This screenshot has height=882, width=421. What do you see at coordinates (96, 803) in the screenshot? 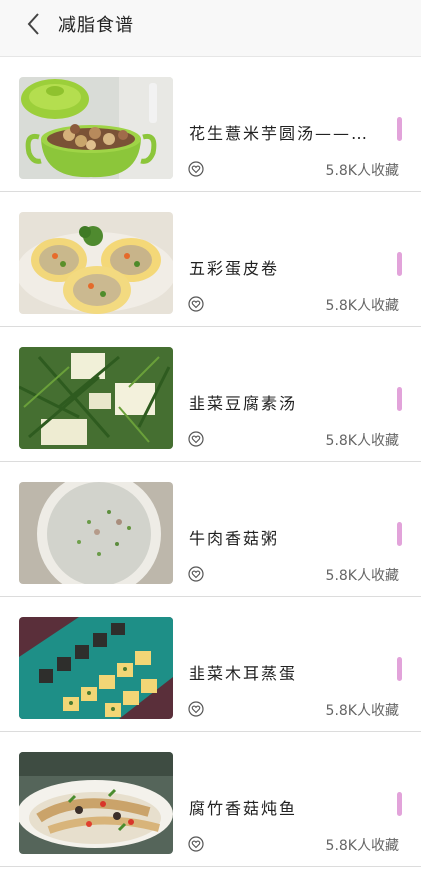
I see `fish-stew-photo` at bounding box center [96, 803].